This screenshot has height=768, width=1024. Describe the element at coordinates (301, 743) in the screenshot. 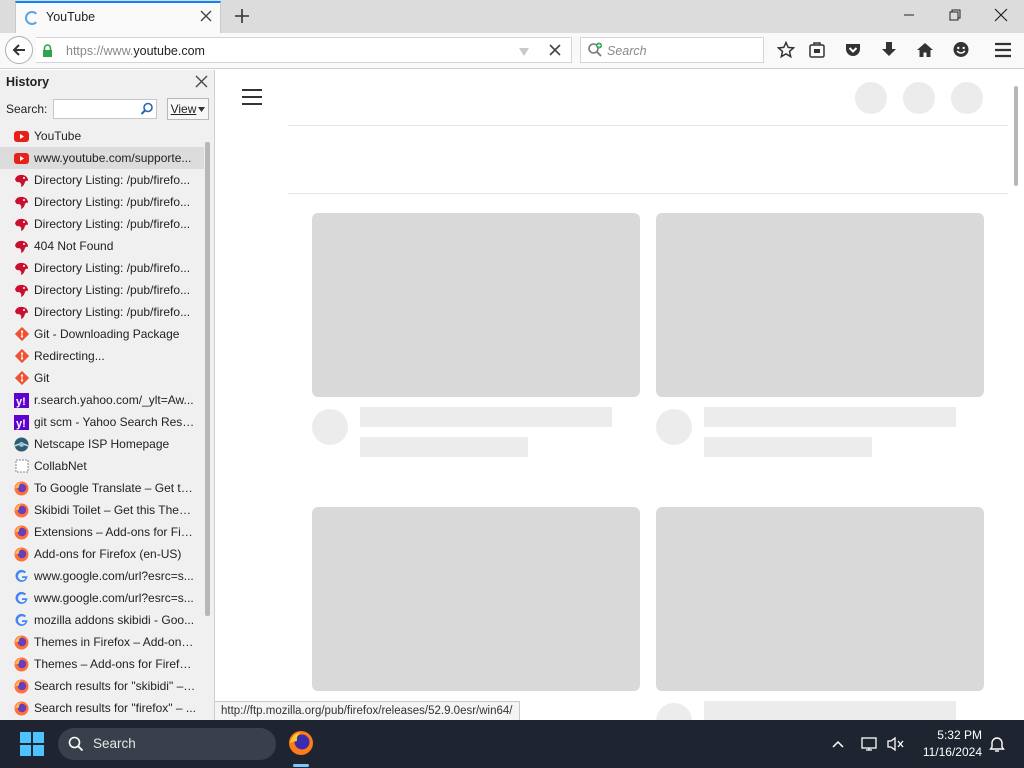

I see `firefox-taskbar-icon` at that location.